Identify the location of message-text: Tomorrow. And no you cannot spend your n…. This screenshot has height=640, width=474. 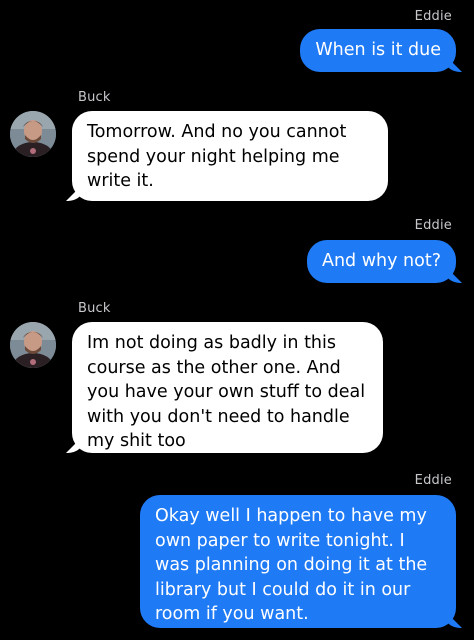
(217, 156).